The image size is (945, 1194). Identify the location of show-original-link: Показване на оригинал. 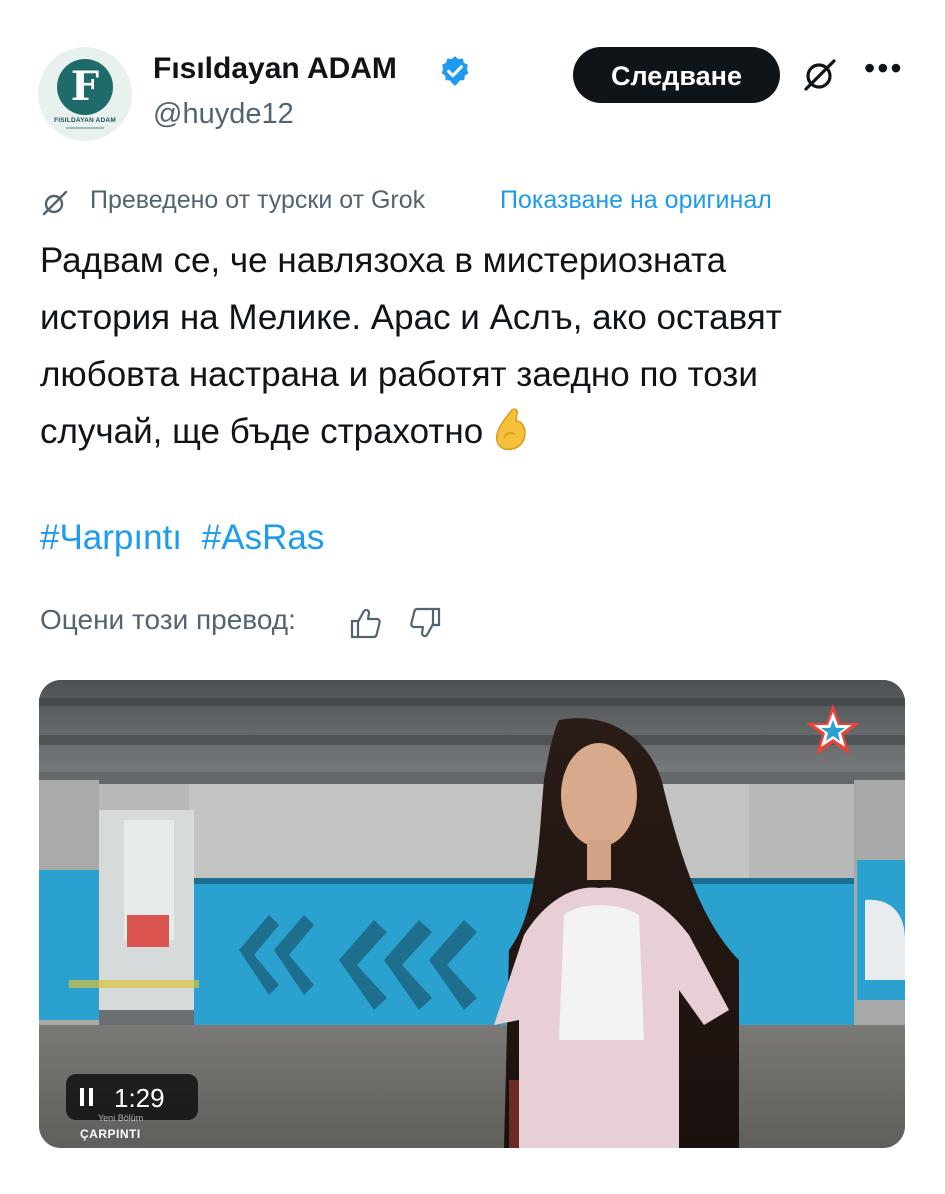
(636, 200).